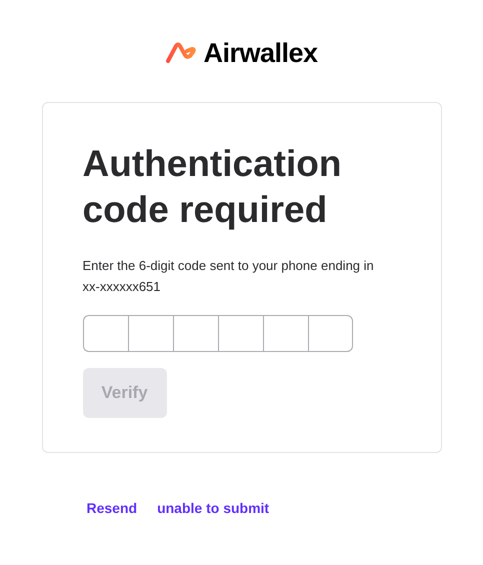 The image size is (483, 565). I want to click on text-link: unable to submit, so click(213, 508).